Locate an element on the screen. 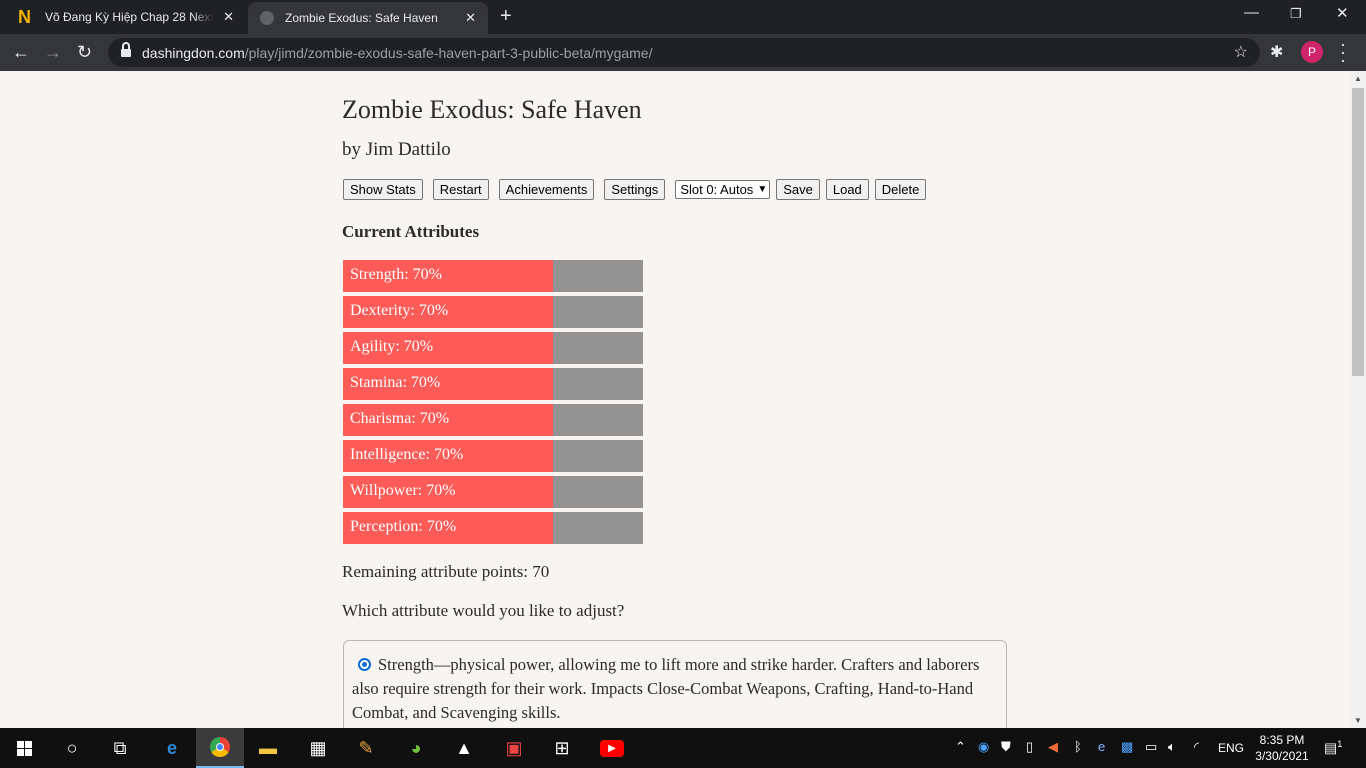  minimize-icon: — is located at coordinates (1251, 12).